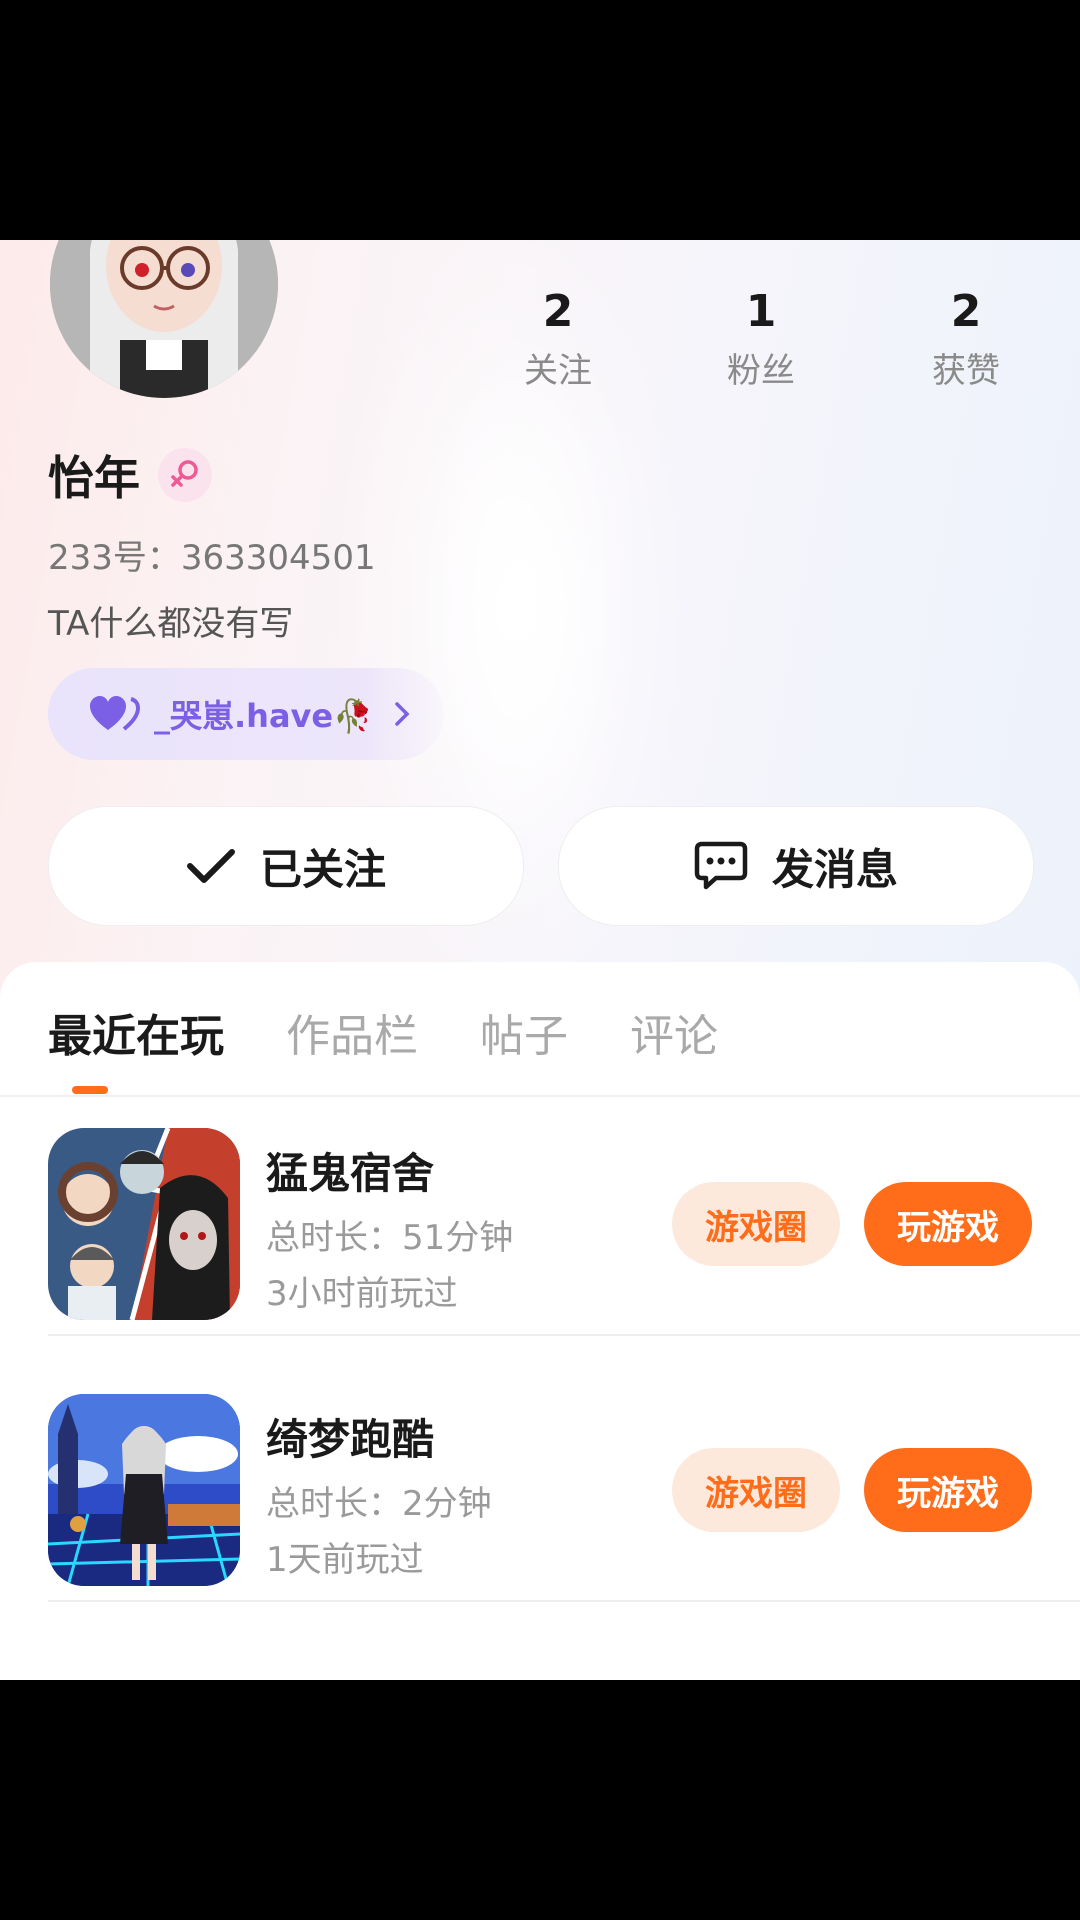 The width and height of the screenshot is (1080, 1920). I want to click on chat-bubble-icon, so click(721, 866).